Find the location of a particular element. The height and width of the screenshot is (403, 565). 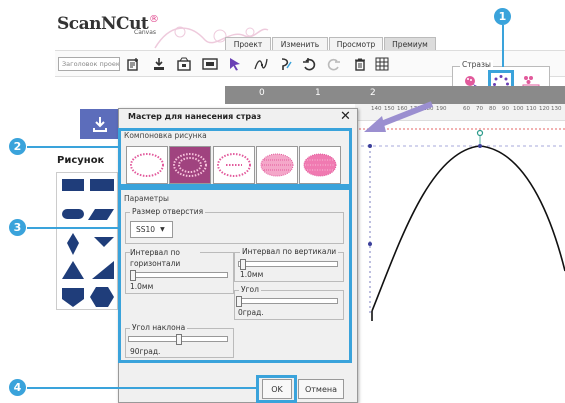

tab-project: Проект is located at coordinates (248, 43).